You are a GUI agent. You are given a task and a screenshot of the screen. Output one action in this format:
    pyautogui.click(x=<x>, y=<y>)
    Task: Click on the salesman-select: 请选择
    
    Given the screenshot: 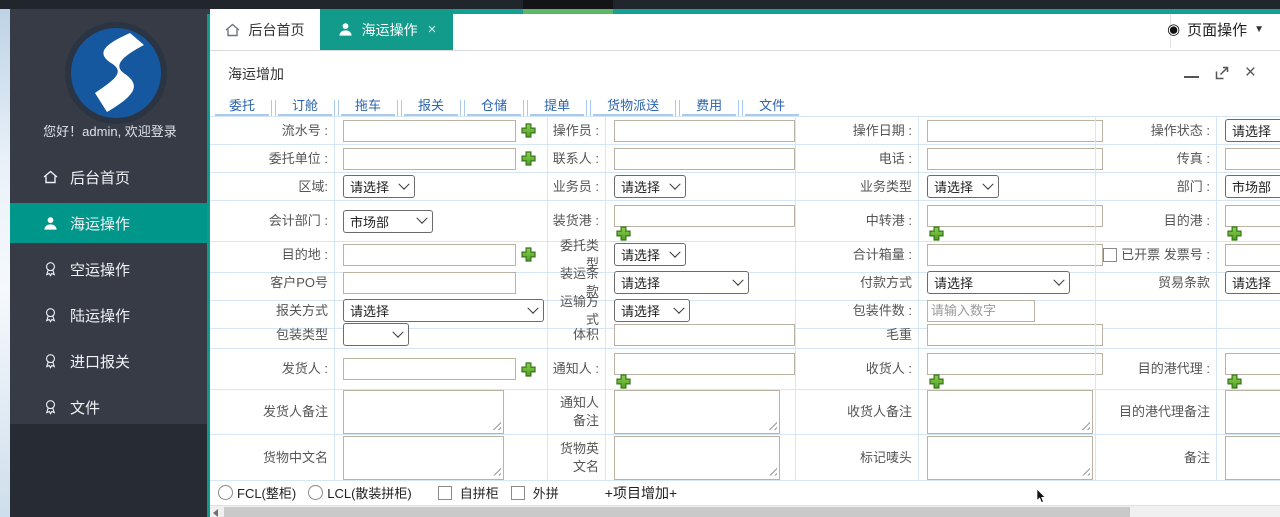 What is the action you would take?
    pyautogui.click(x=650, y=186)
    